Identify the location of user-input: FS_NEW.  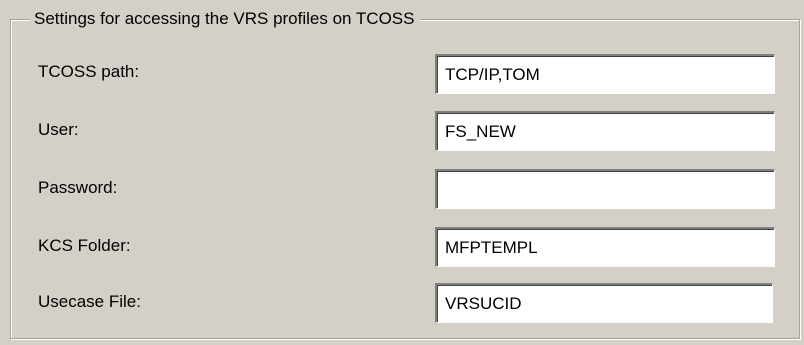
(605, 131).